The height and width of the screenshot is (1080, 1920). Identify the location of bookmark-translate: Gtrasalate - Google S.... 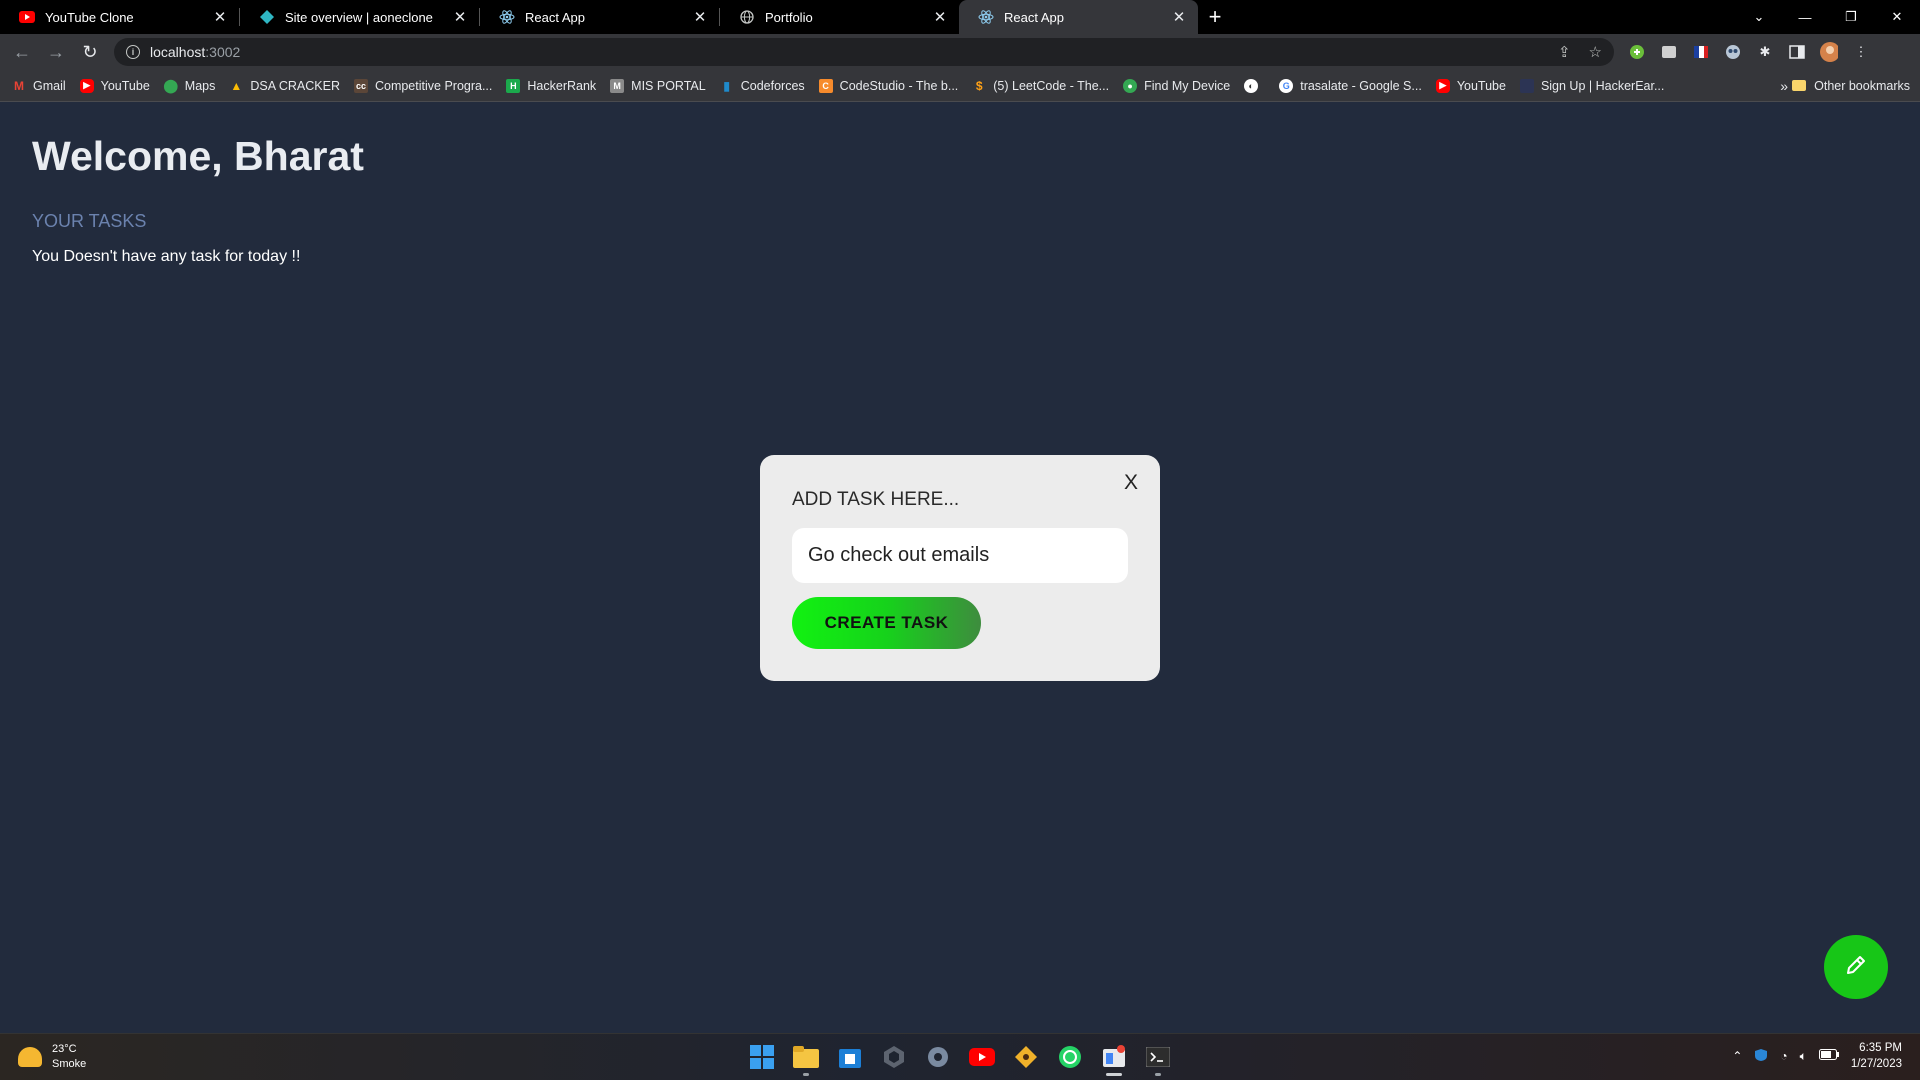
(1350, 85).